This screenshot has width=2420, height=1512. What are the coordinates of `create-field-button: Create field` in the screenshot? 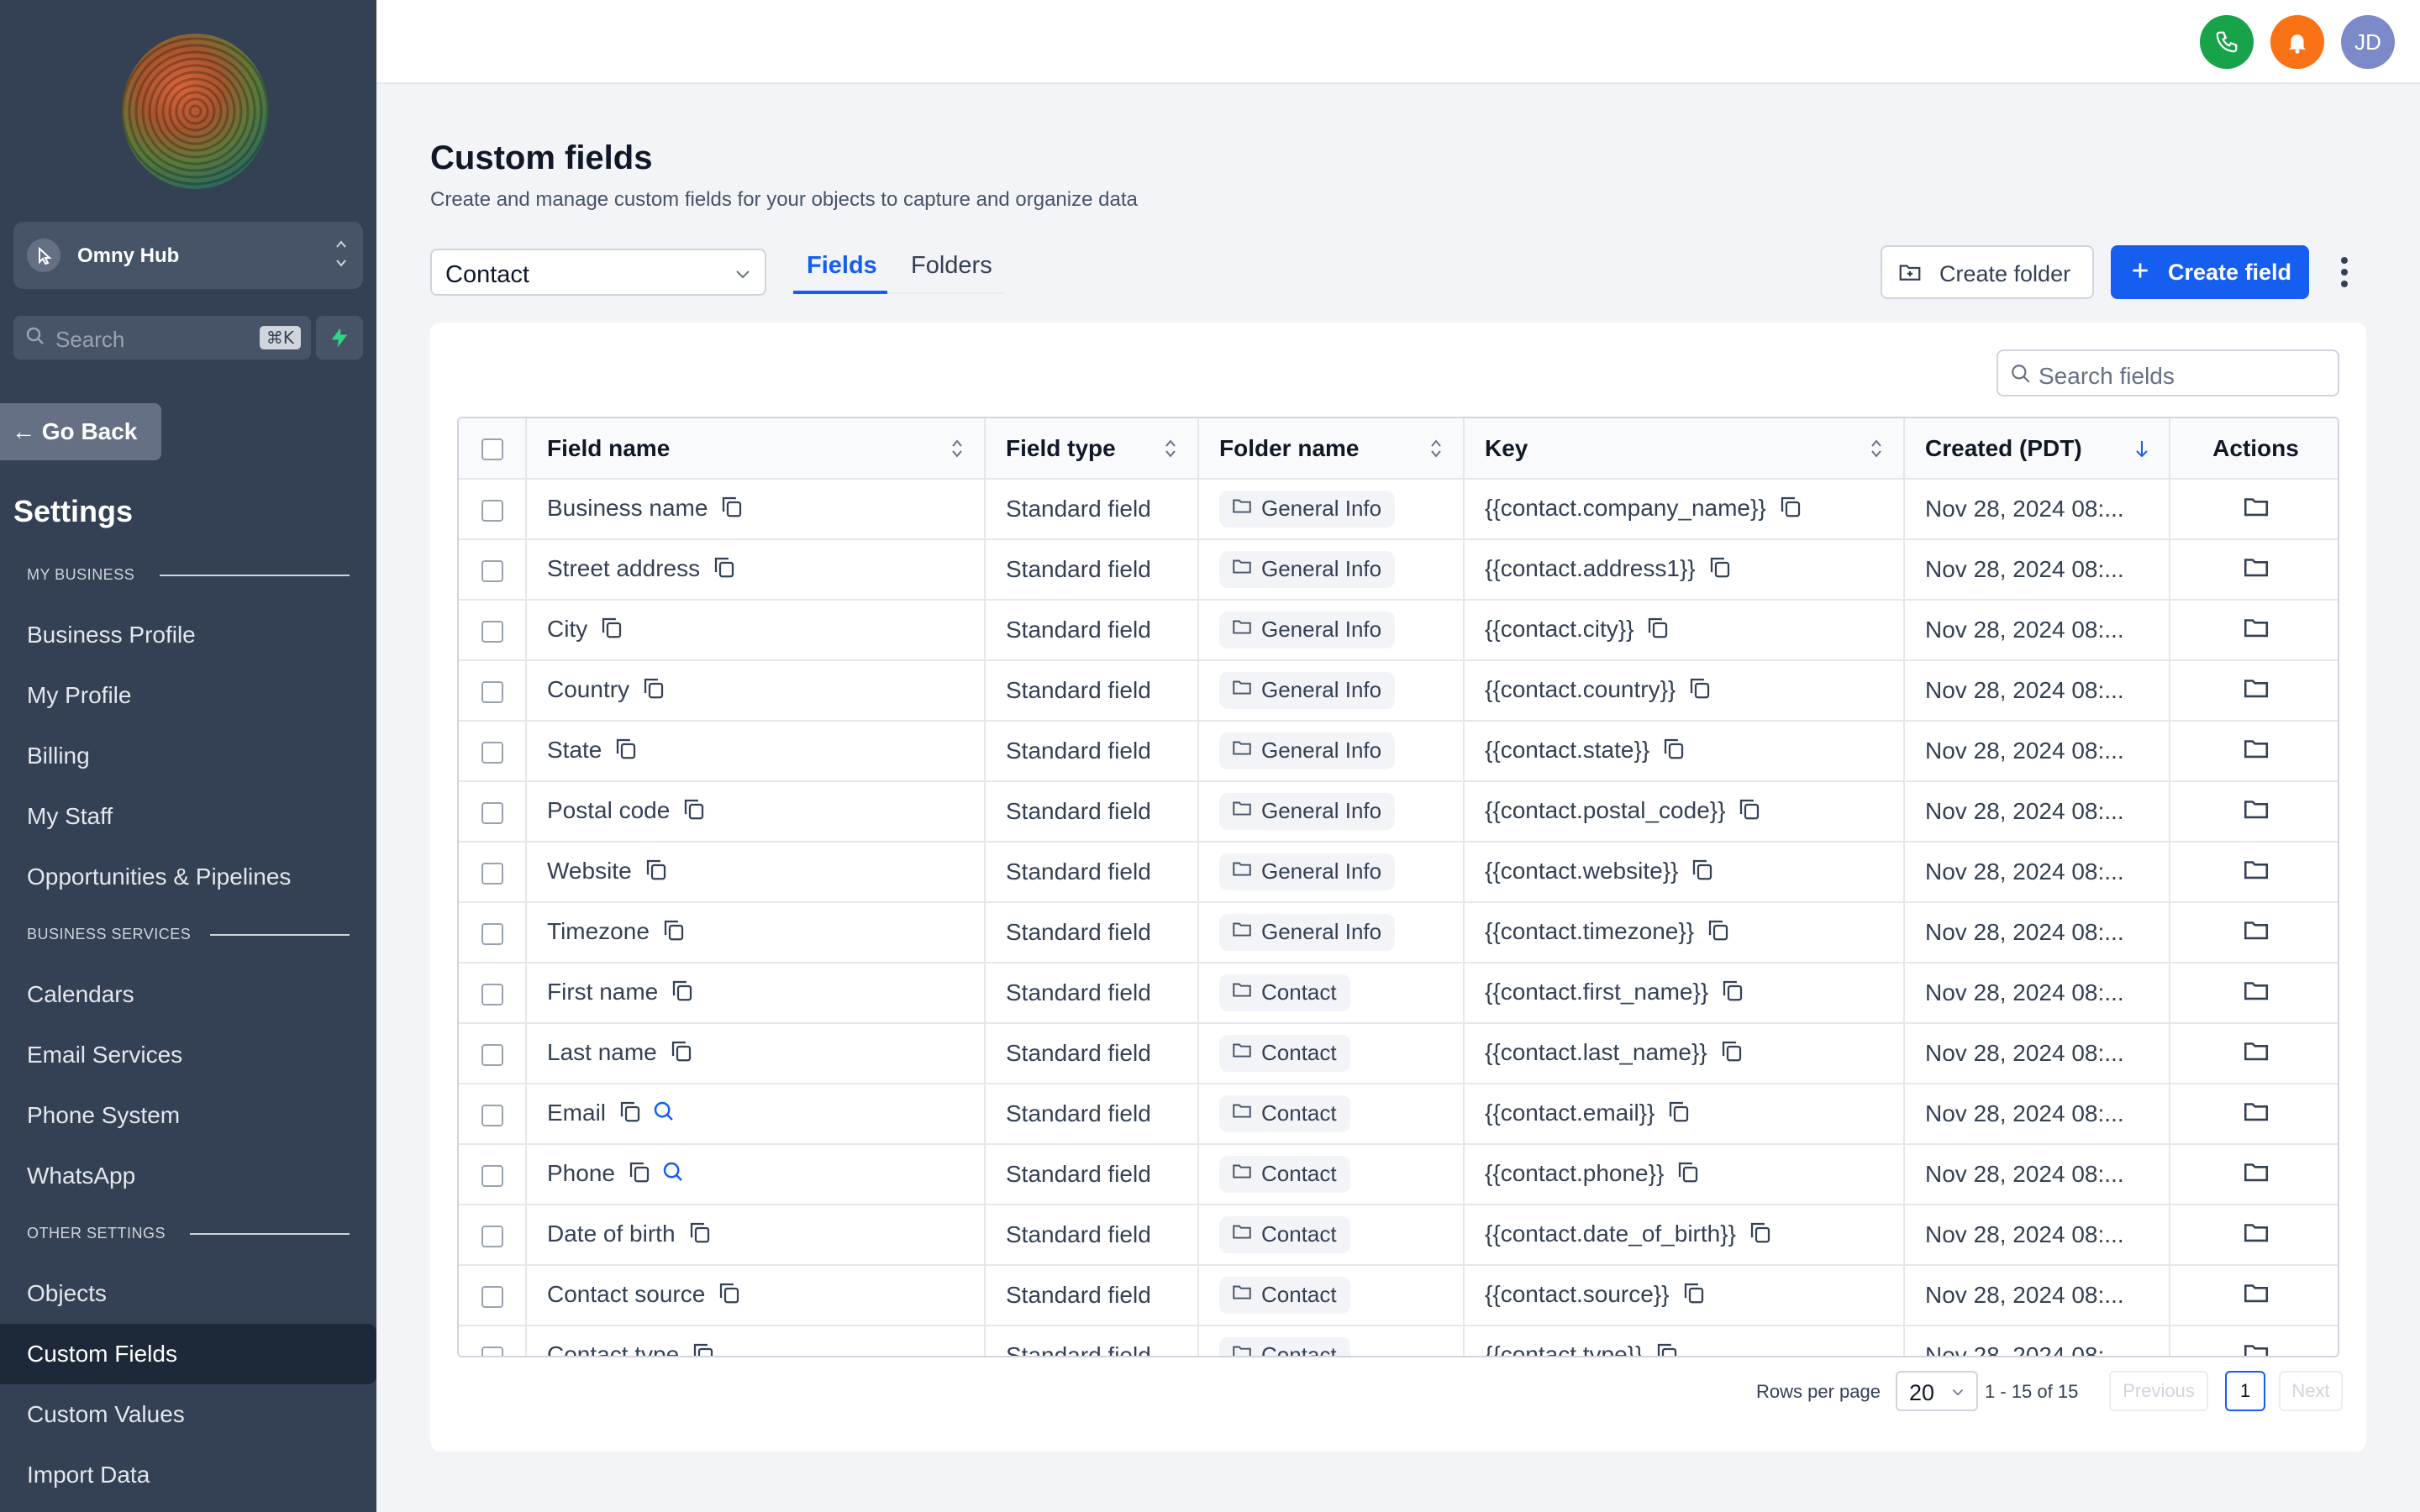 It's located at (2210, 272).